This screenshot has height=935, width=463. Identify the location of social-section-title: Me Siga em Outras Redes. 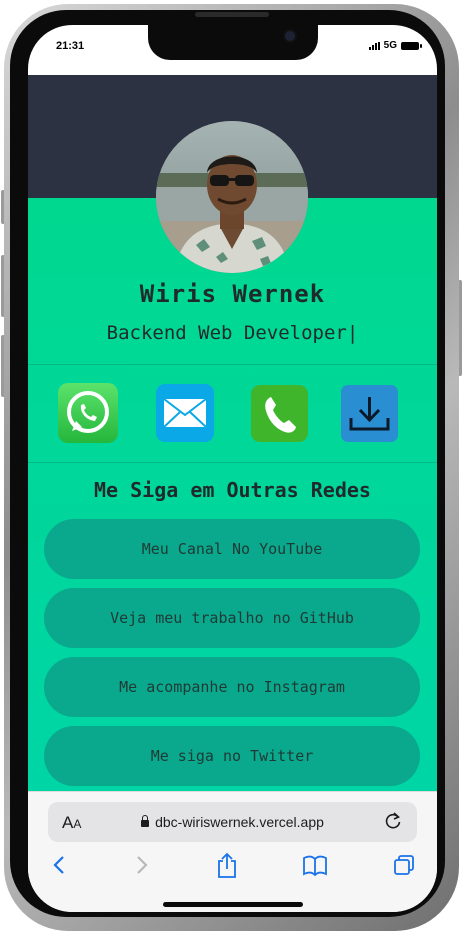
(232, 490).